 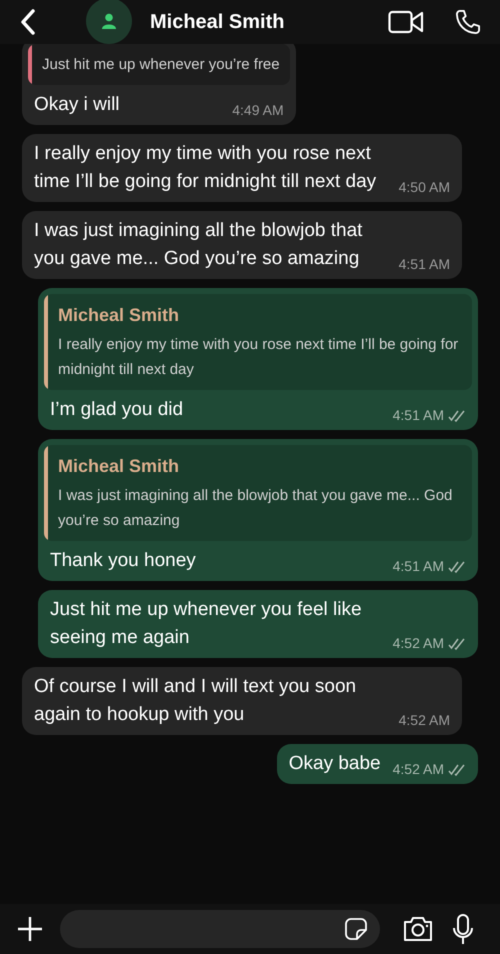 What do you see at coordinates (258, 110) in the screenshot?
I see `message-time: 4:49 AM` at bounding box center [258, 110].